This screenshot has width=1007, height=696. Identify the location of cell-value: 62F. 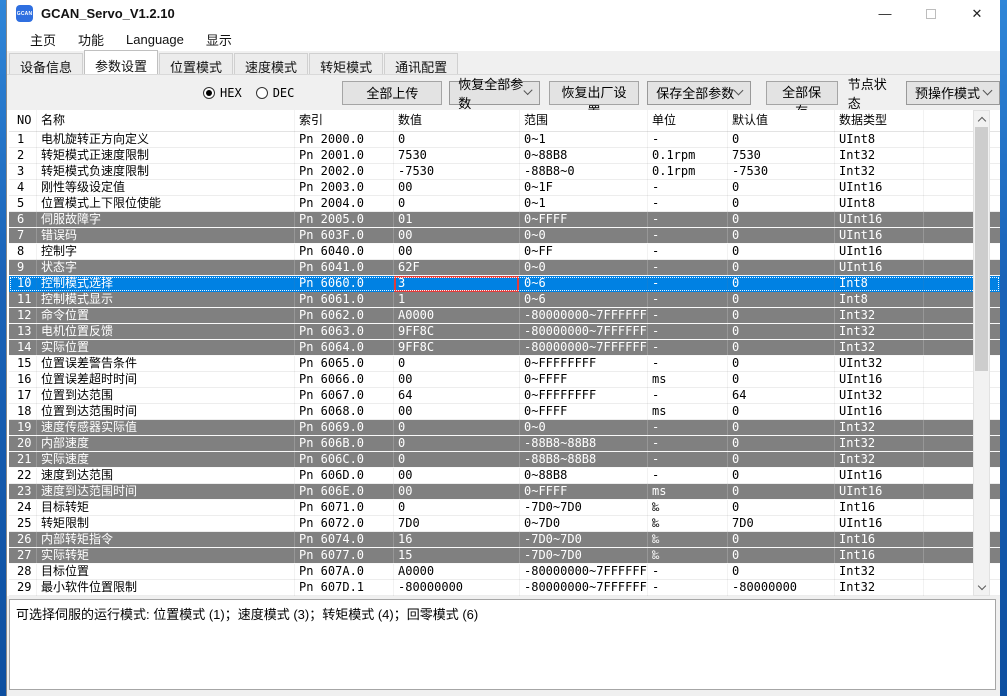
(457, 268).